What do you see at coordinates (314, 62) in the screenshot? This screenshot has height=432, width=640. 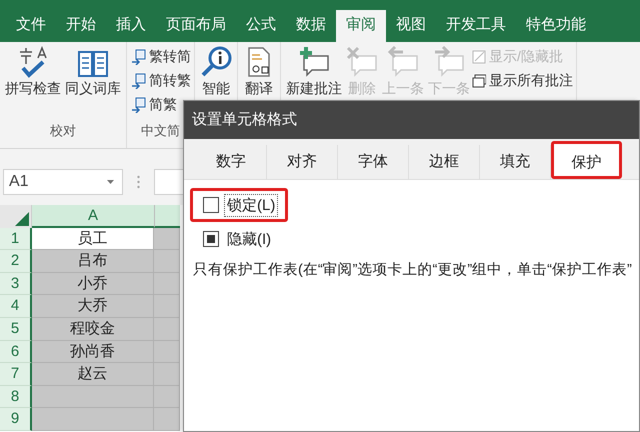 I see `comment-plus-icon` at bounding box center [314, 62].